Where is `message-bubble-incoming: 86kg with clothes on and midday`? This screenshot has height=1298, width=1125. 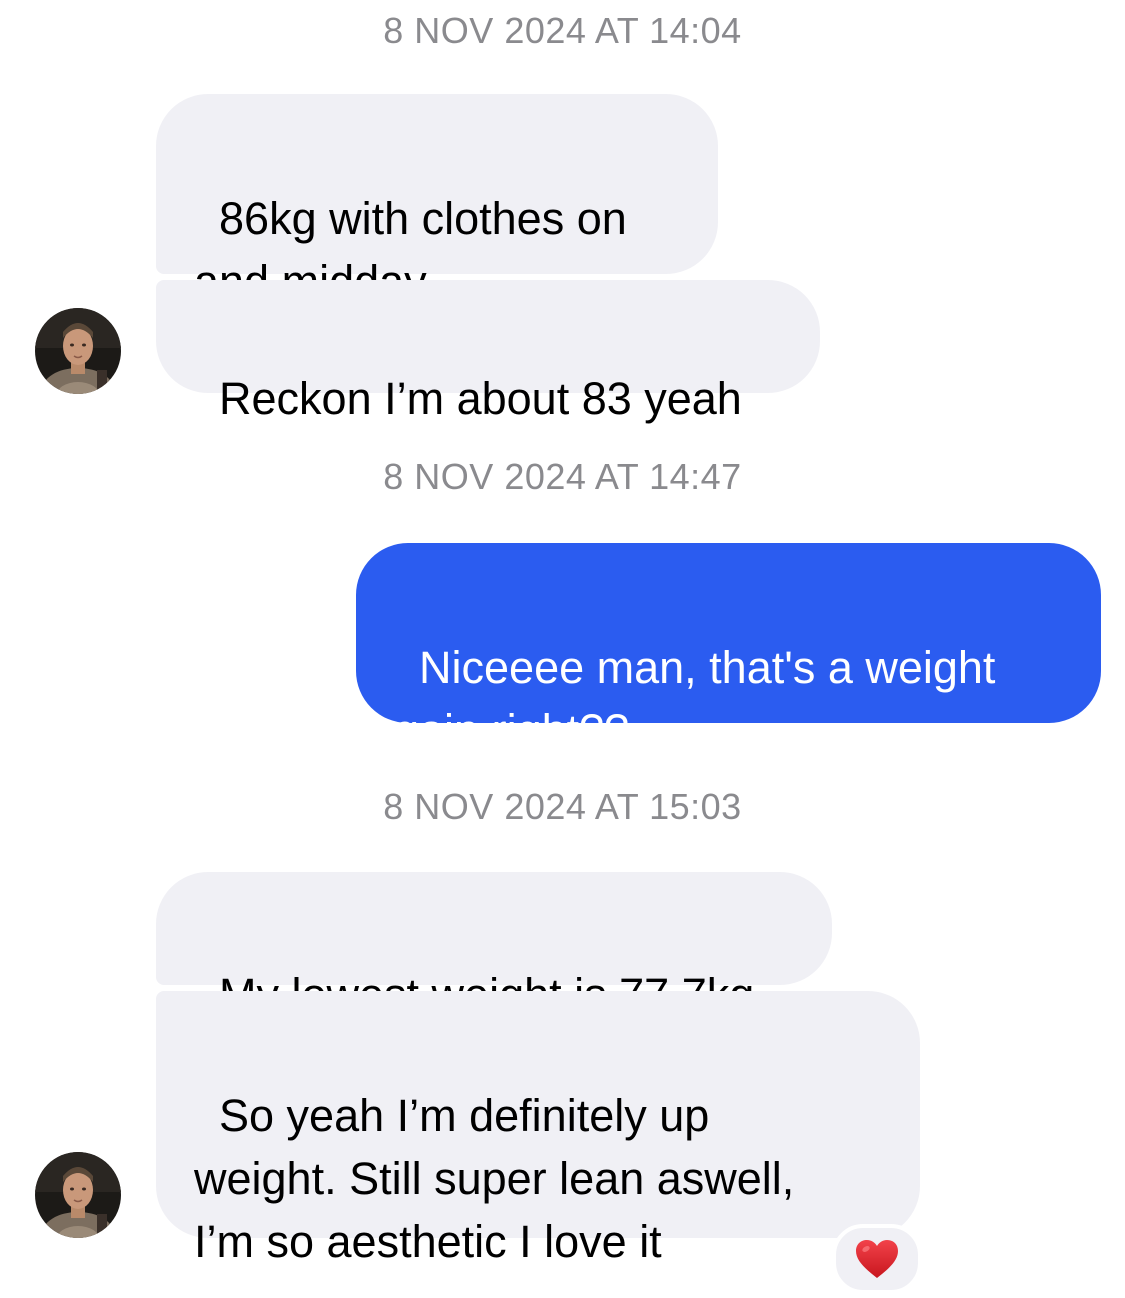
message-bubble-incoming: 86kg with clothes on and midday is located at coordinates (437, 200).